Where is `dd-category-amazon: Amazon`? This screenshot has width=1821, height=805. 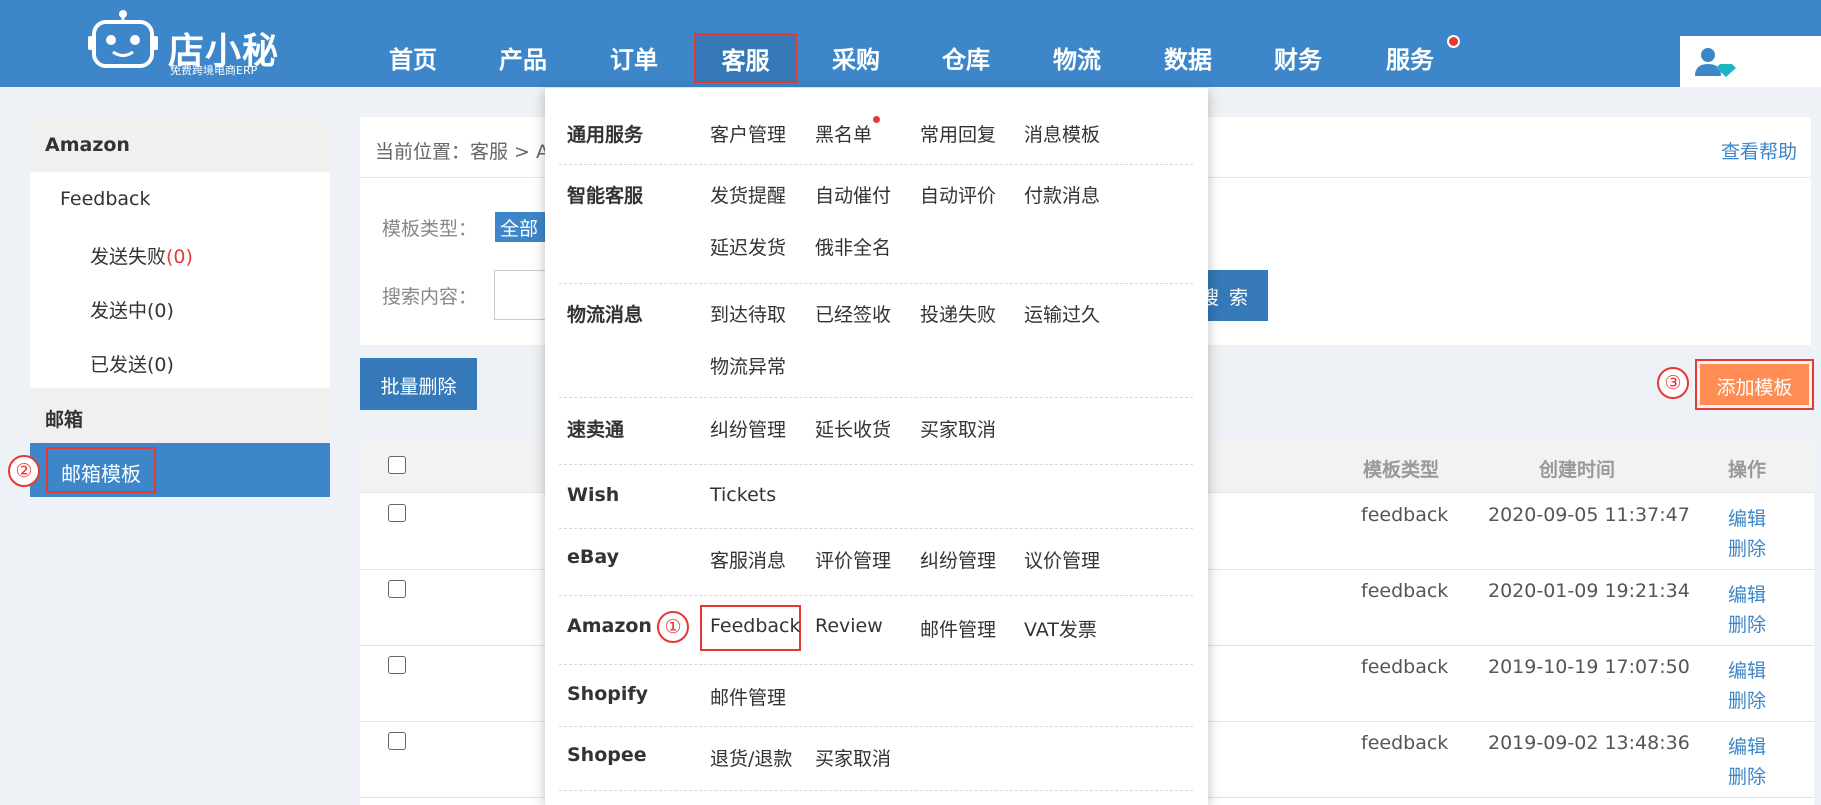
dd-category-amazon: Amazon is located at coordinates (609, 626).